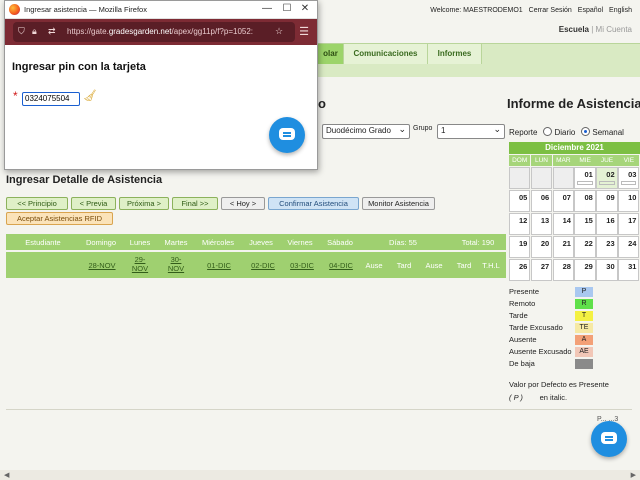 The image size is (640, 480). I want to click on cal-day: 26, so click(520, 270).